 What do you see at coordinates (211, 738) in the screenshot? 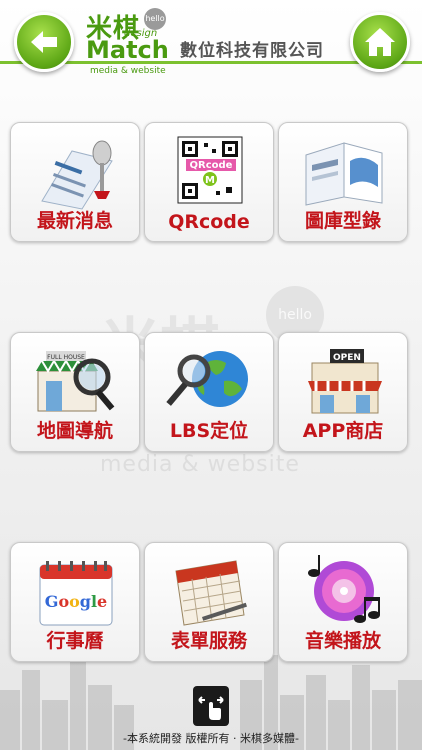
I see `footer-copyright: -本系統開發 版權所有 · 米棋多媒體-` at bounding box center [211, 738].